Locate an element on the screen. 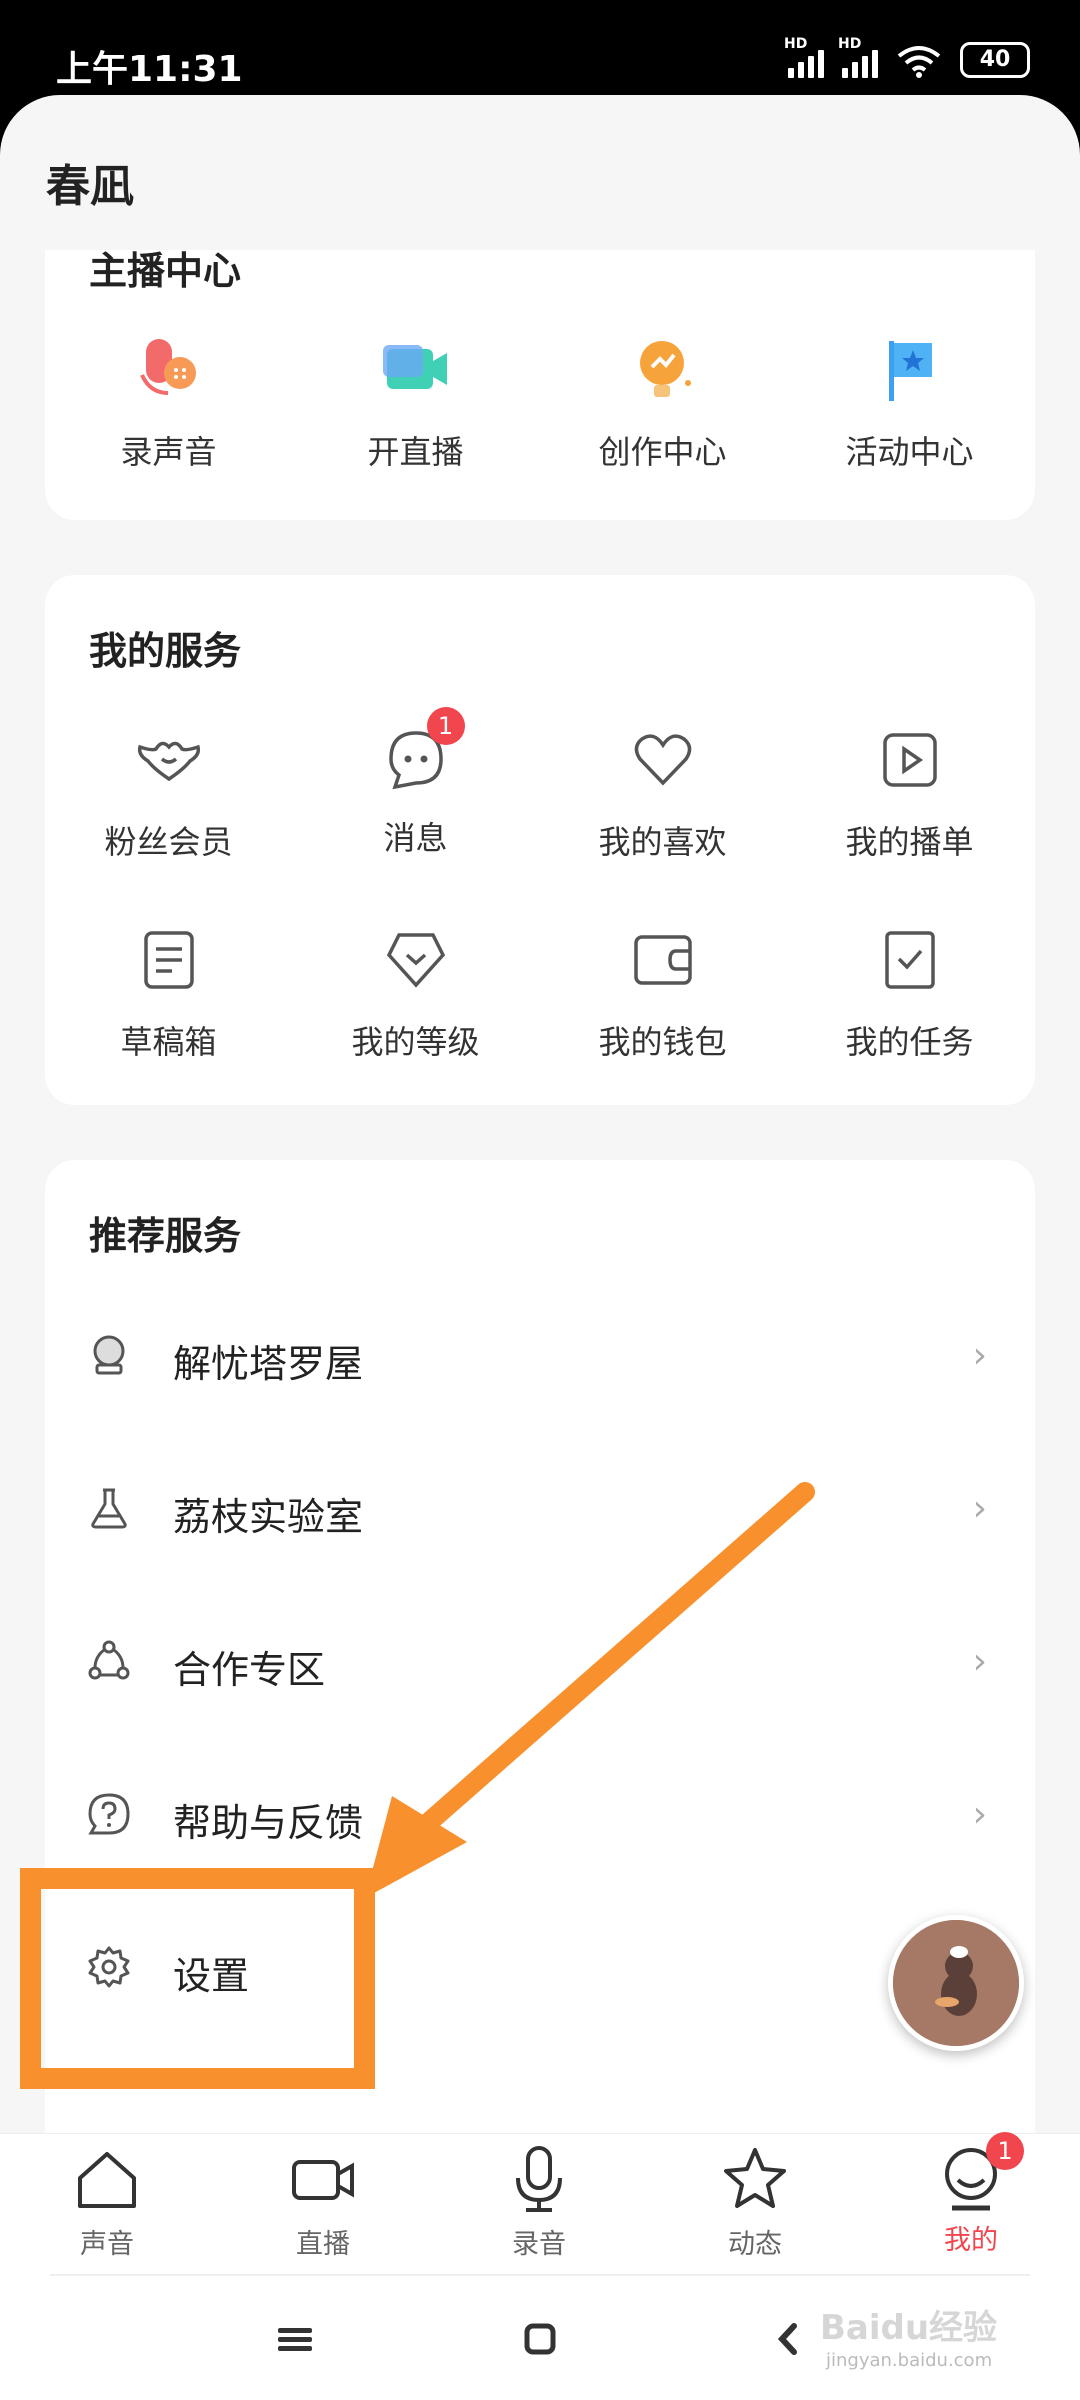 The width and height of the screenshot is (1080, 2400). heart-icon is located at coordinates (662, 760).